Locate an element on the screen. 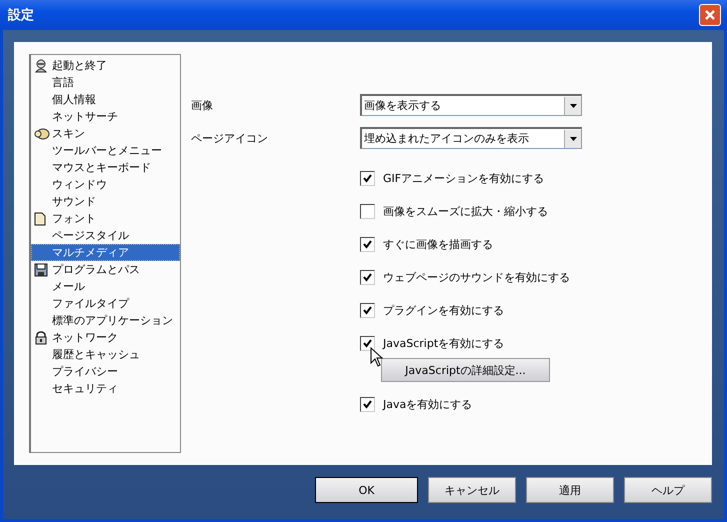 Image resolution: width=727 pixels, height=522 pixels. close-icon is located at coordinates (710, 15).